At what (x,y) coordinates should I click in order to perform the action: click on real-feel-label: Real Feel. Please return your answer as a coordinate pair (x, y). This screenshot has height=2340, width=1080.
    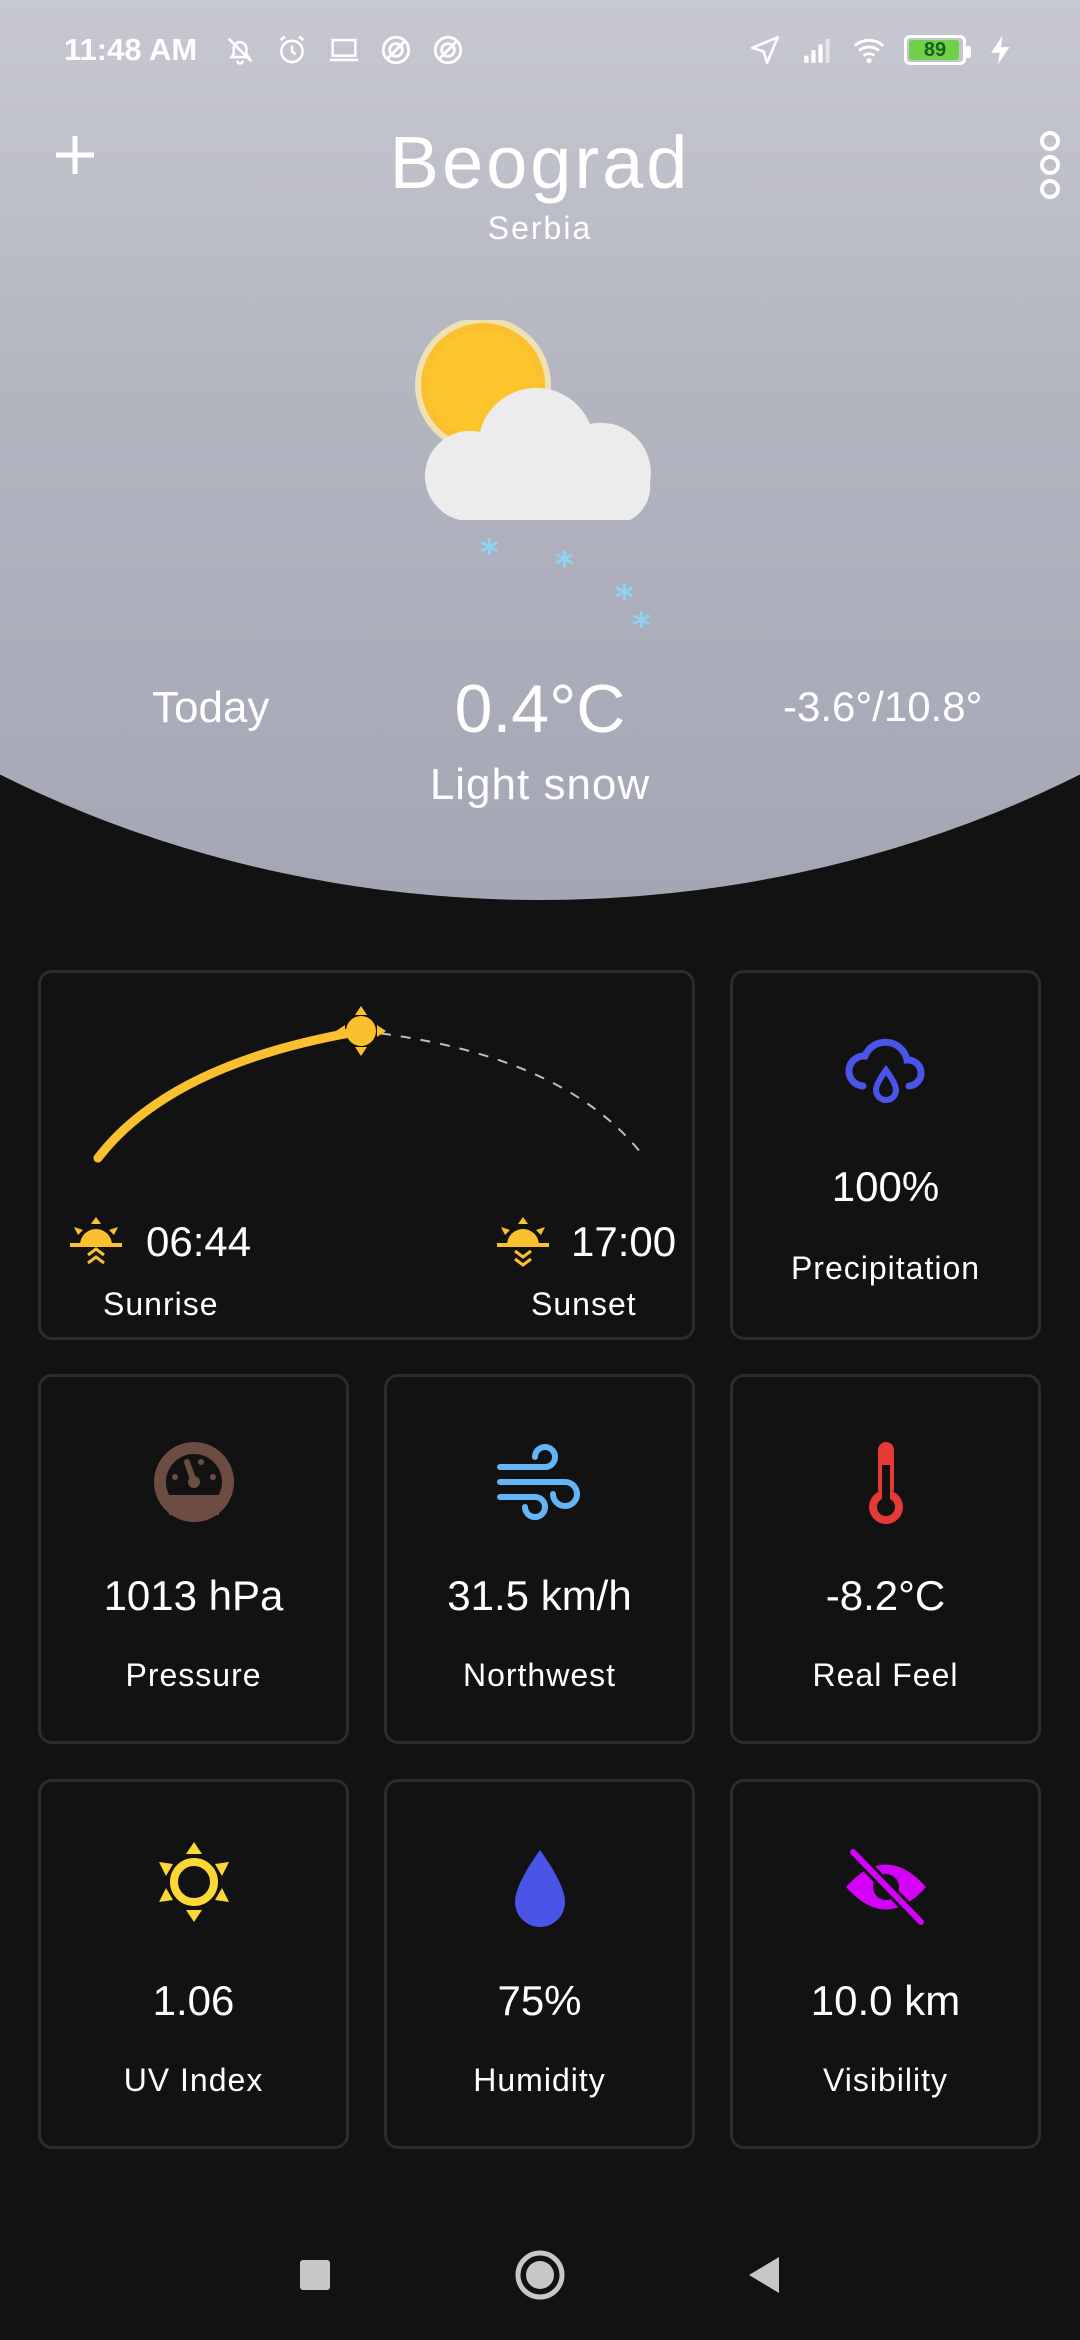
    Looking at the image, I should click on (885, 1675).